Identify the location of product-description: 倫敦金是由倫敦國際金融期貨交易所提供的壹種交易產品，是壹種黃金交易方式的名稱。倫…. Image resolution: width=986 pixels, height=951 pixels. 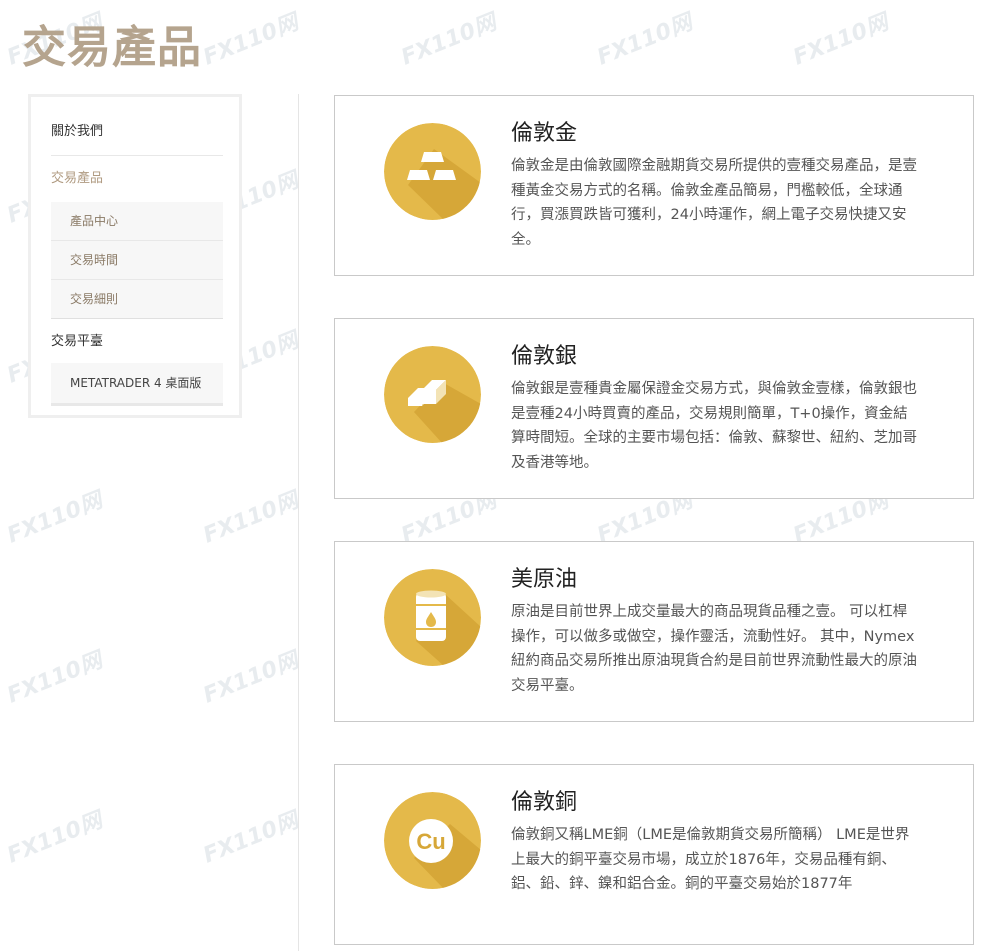
(714, 203).